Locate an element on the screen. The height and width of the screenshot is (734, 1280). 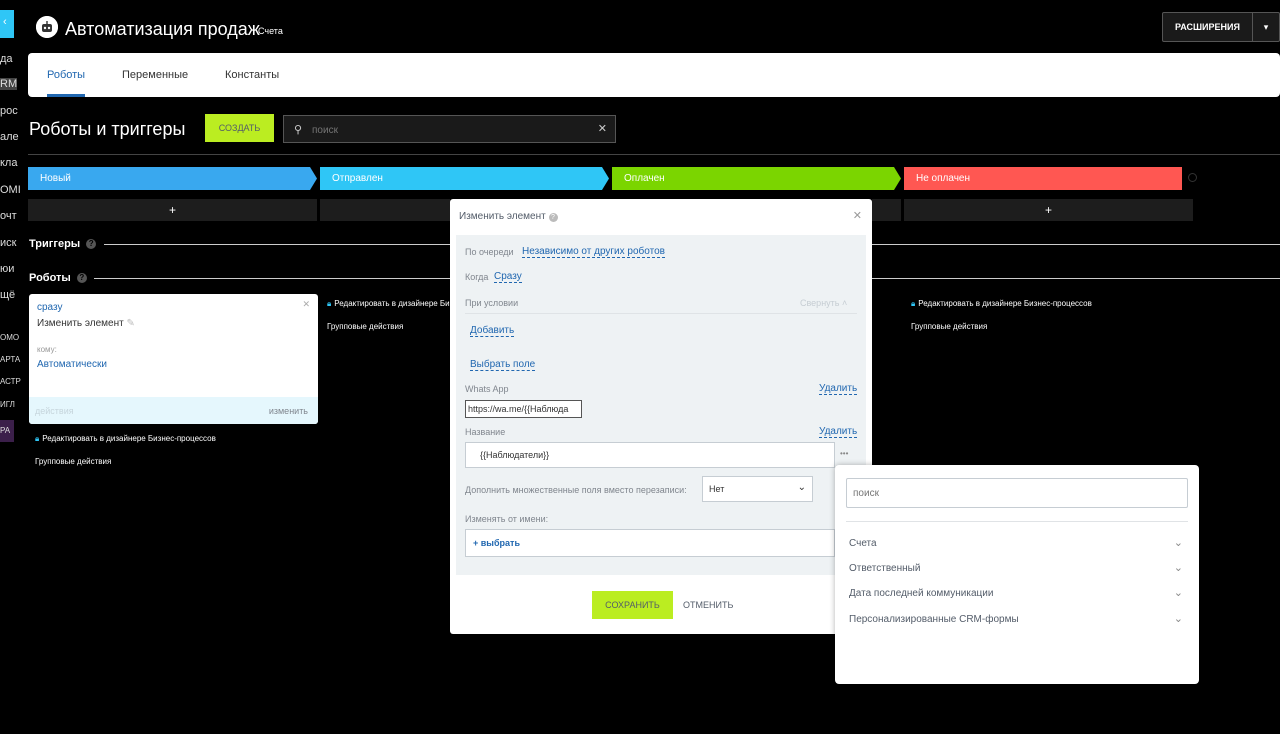
sidebar-item: АСТР is located at coordinates (10, 381).